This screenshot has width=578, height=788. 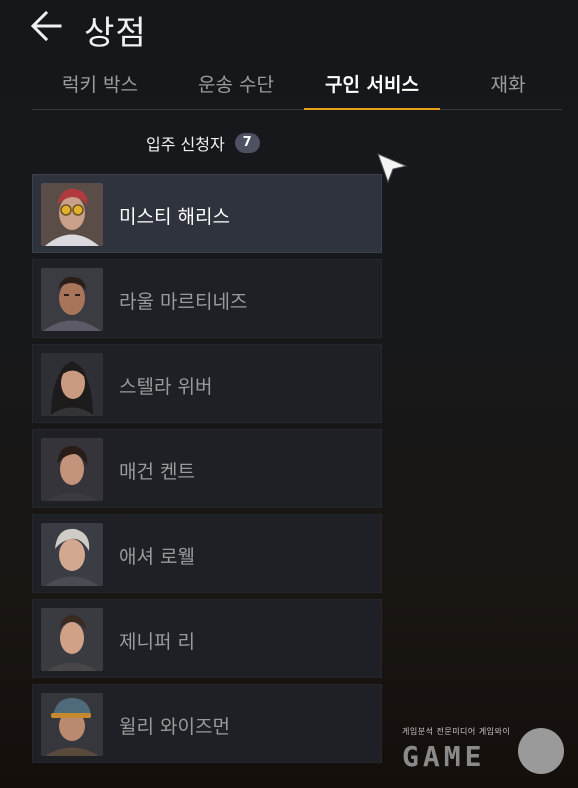 I want to click on character-name: 미스티 해리스, so click(x=174, y=217).